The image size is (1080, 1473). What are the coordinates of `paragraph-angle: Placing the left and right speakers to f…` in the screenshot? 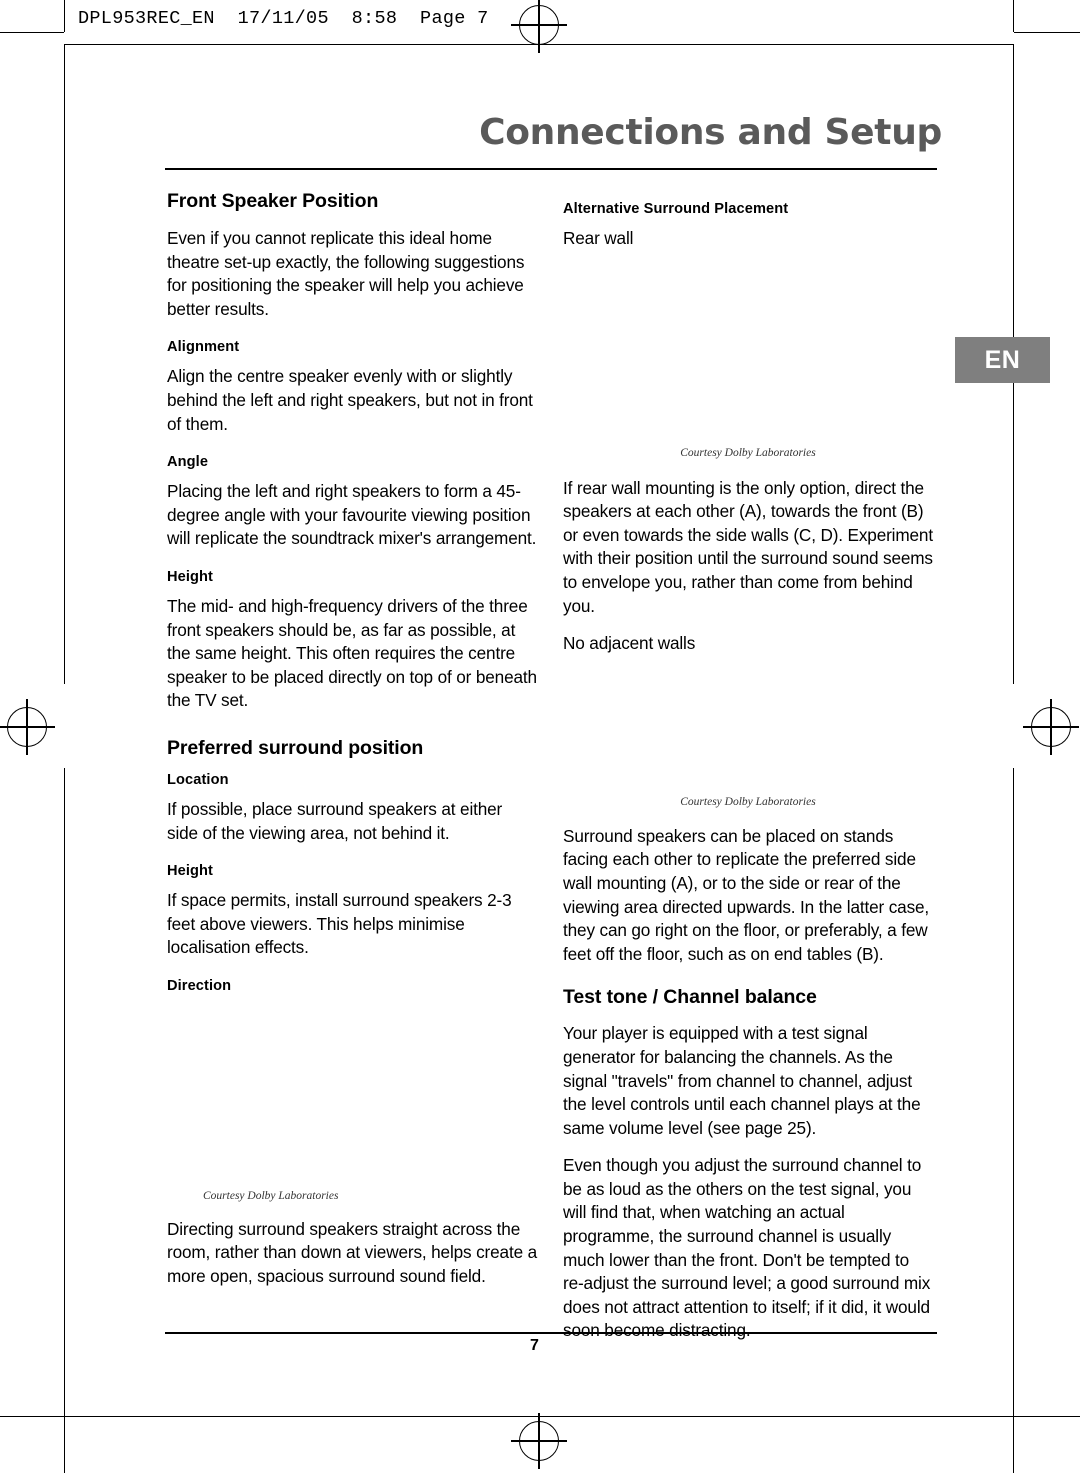 It's located at (352, 515).